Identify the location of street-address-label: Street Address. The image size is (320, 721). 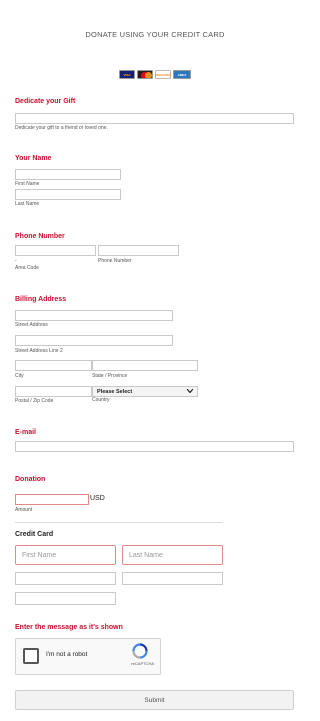
(31, 325).